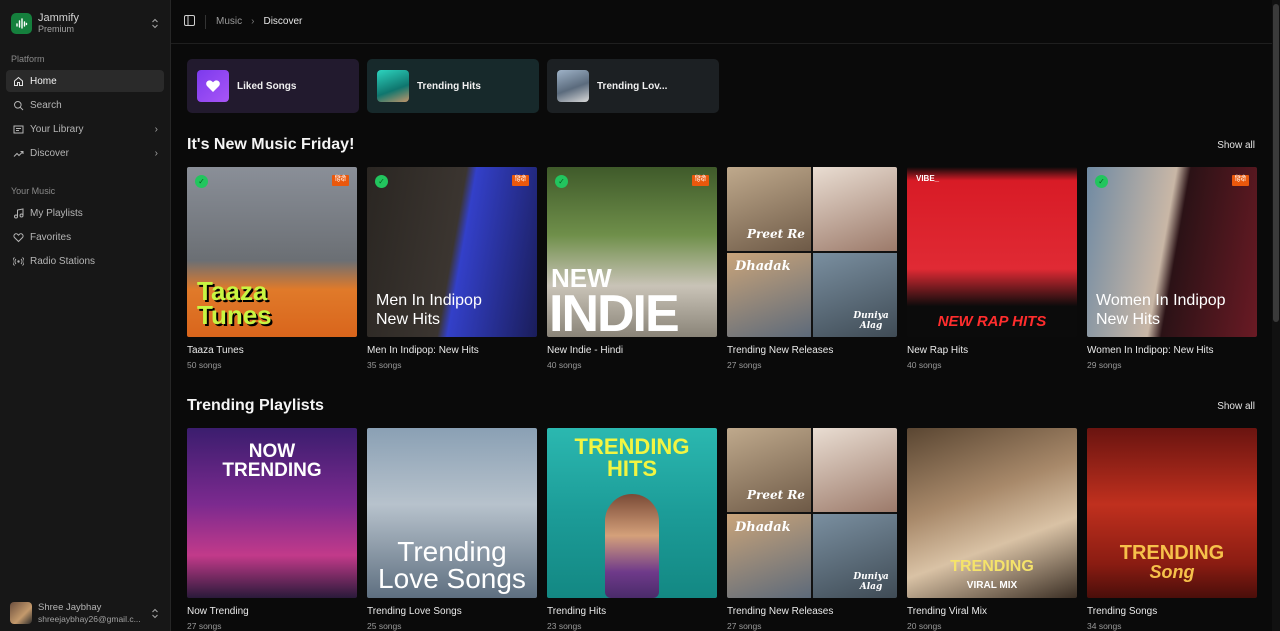  I want to click on playlist-title: Men In Indipop: New Hits, so click(423, 350).